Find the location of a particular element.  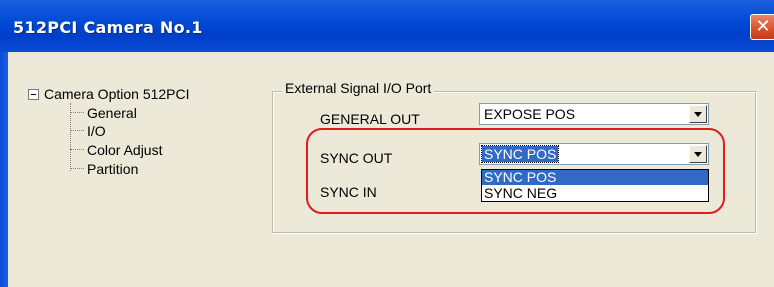

tree-item-label: Partition is located at coordinates (113, 169).